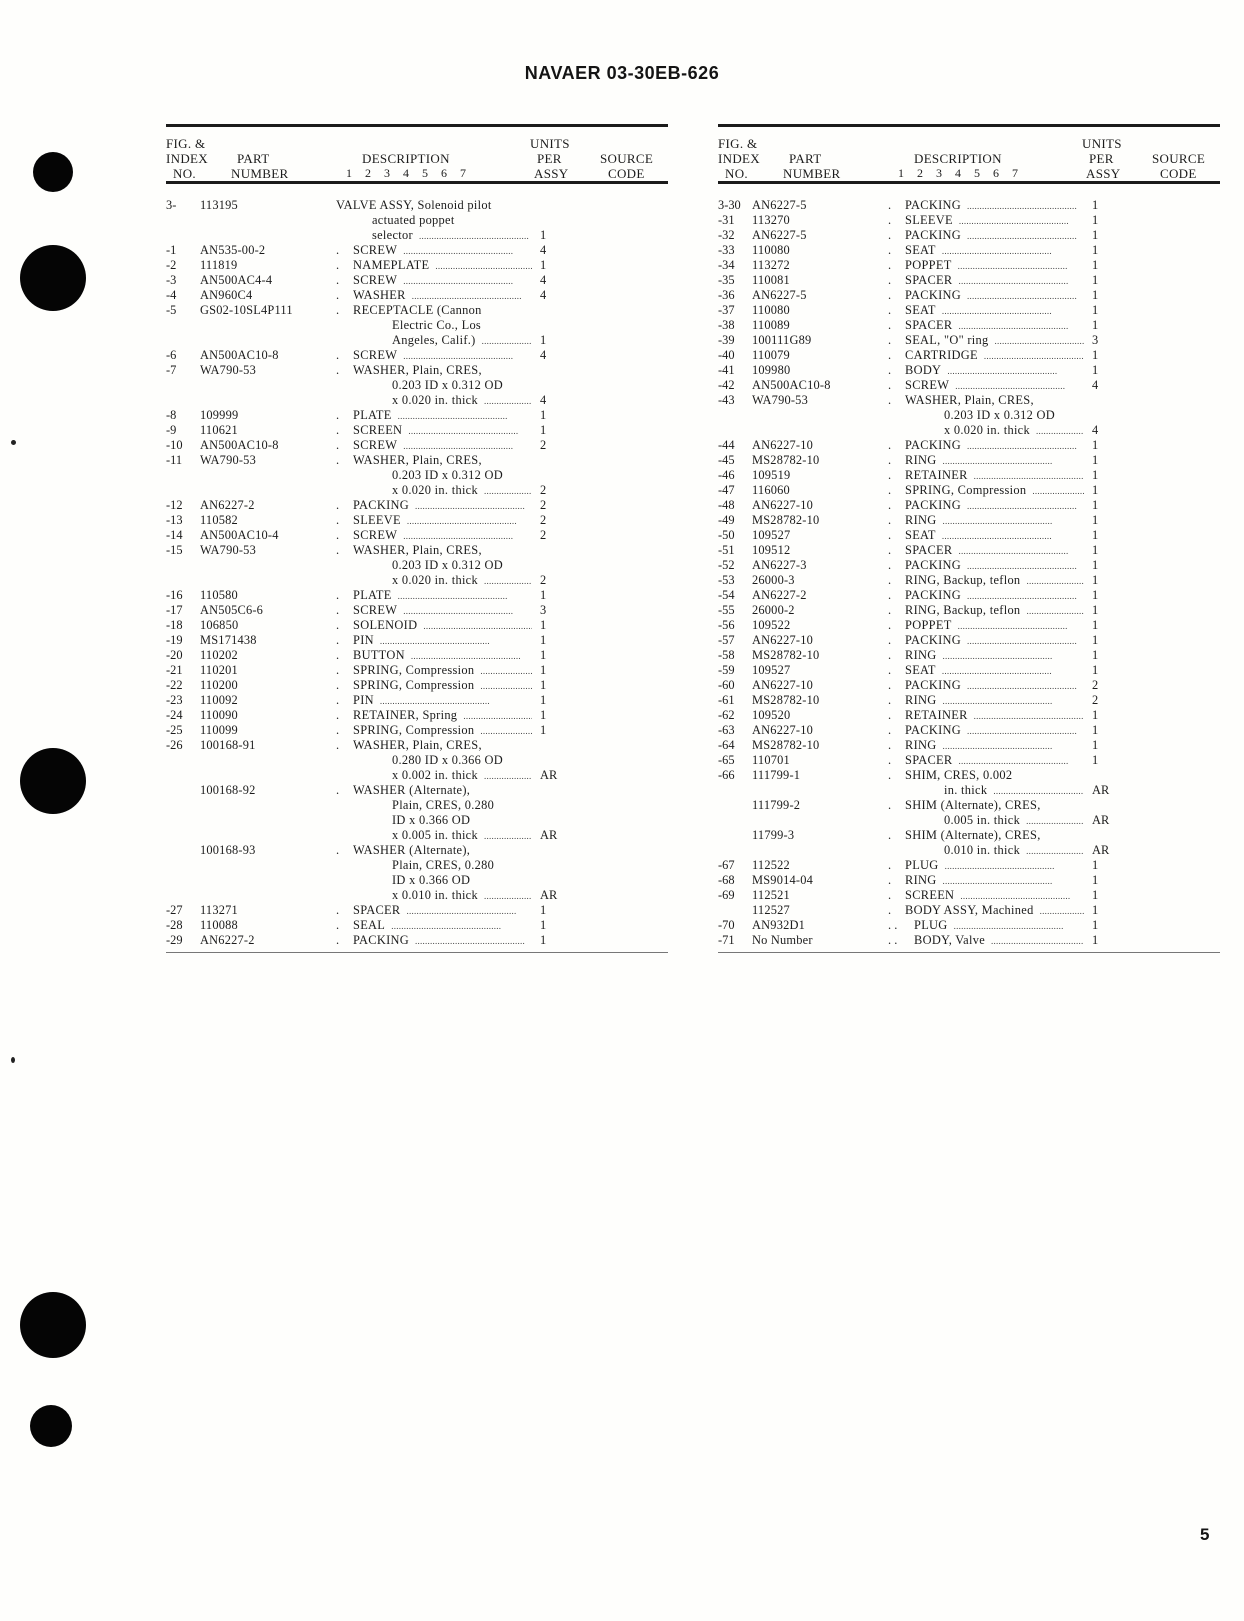 The image size is (1244, 1621). What do you see at coordinates (779, 565) in the screenshot?
I see `part-number: AN6227-3` at bounding box center [779, 565].